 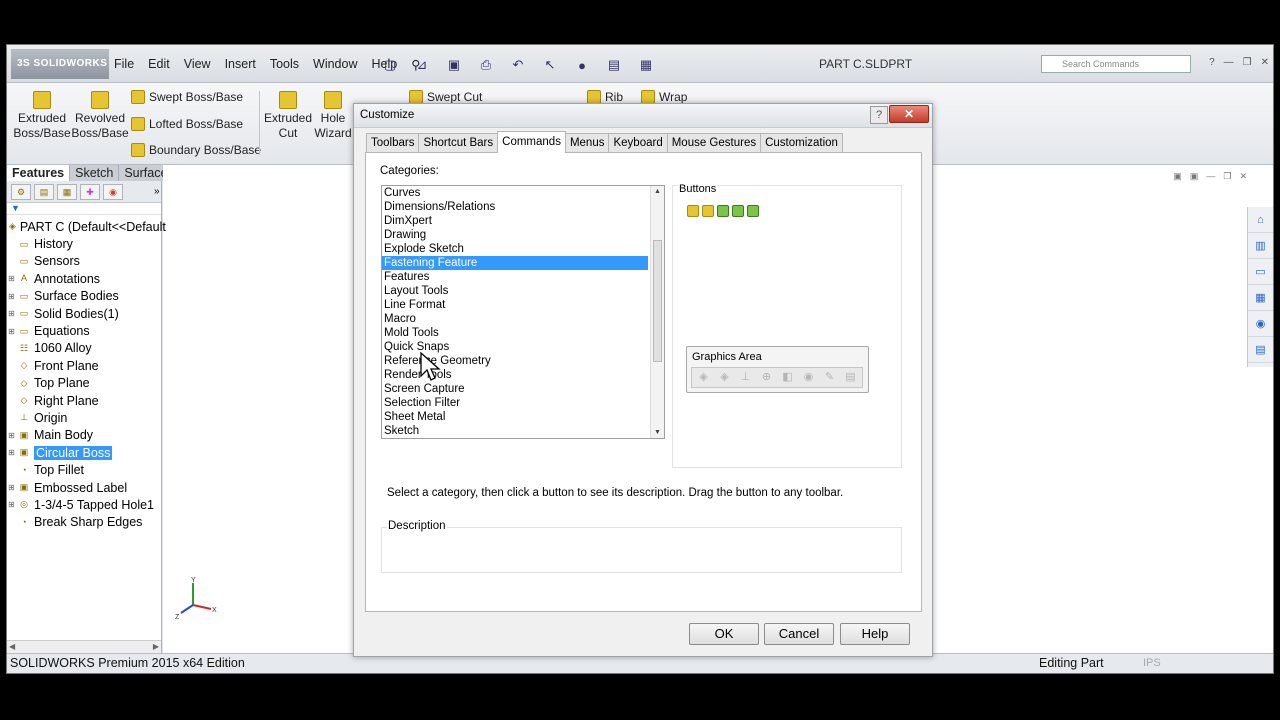 I want to click on appearances-icon: ◉, so click(x=1260, y=324).